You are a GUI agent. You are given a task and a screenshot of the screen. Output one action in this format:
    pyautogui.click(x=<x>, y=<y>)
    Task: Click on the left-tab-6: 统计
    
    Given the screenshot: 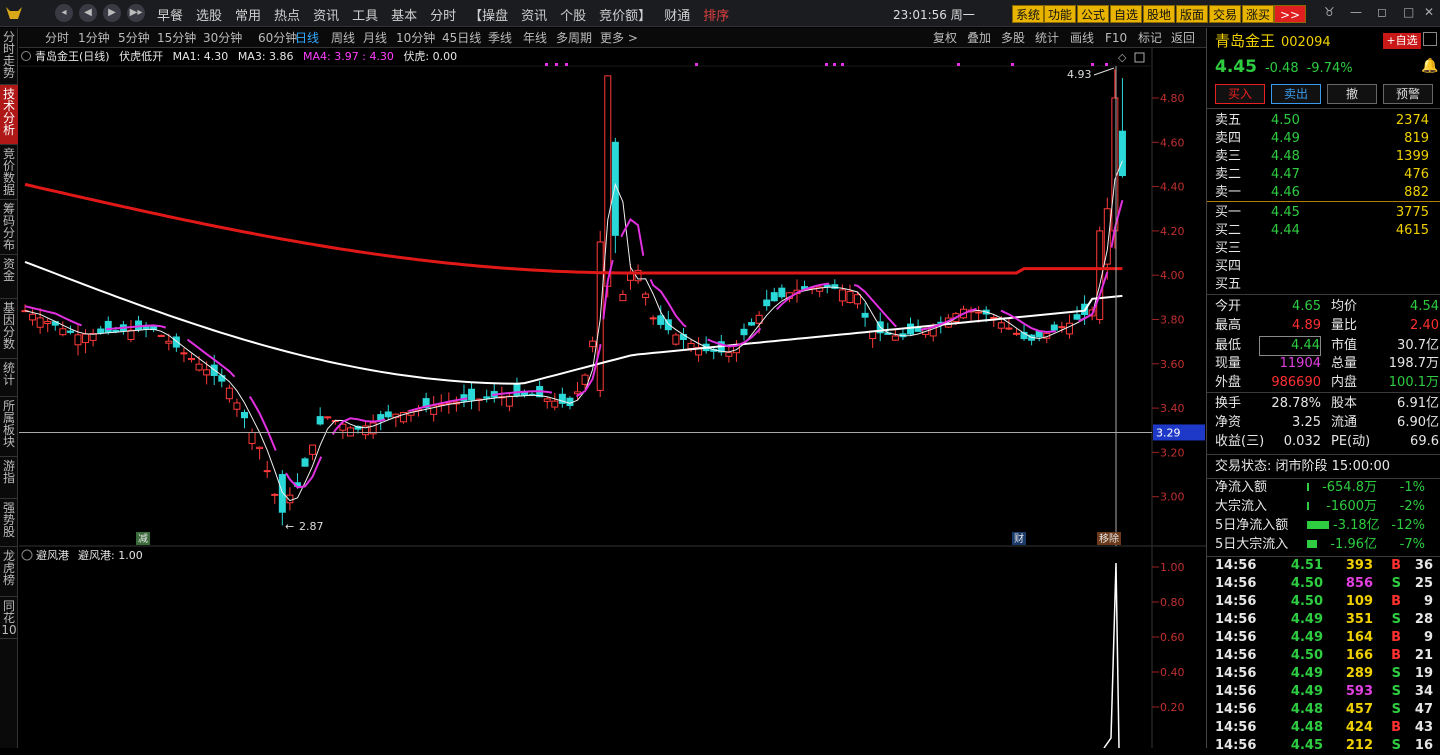 What is the action you would take?
    pyautogui.click(x=9, y=378)
    